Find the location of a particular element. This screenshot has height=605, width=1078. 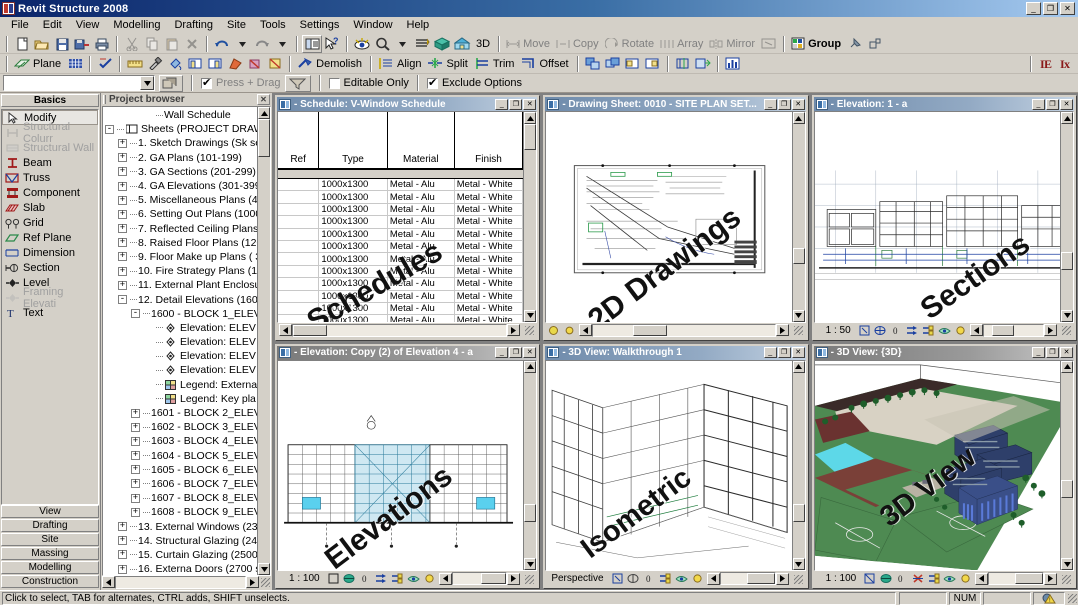

schedule-column-header: Material is located at coordinates (421, 140).